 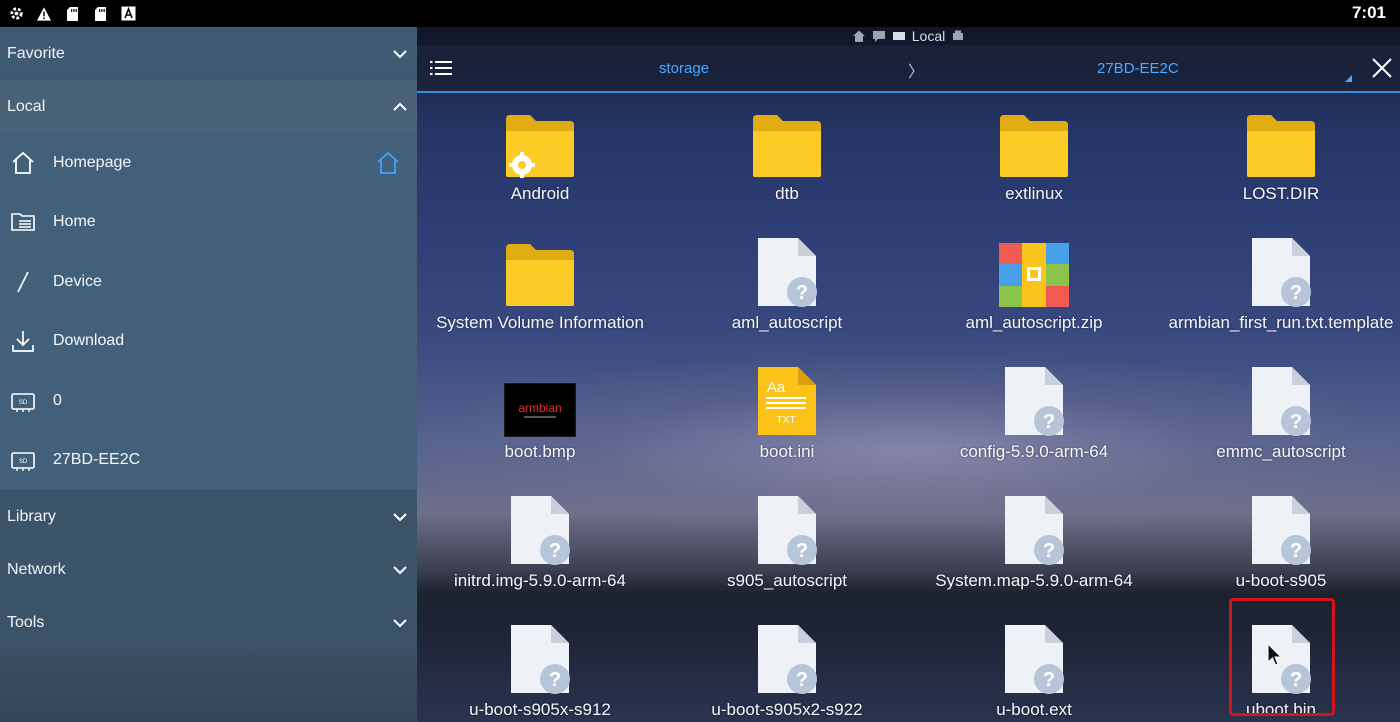 What do you see at coordinates (1138, 68) in the screenshot?
I see `breadcrumb-current: 27BD-EE2C` at bounding box center [1138, 68].